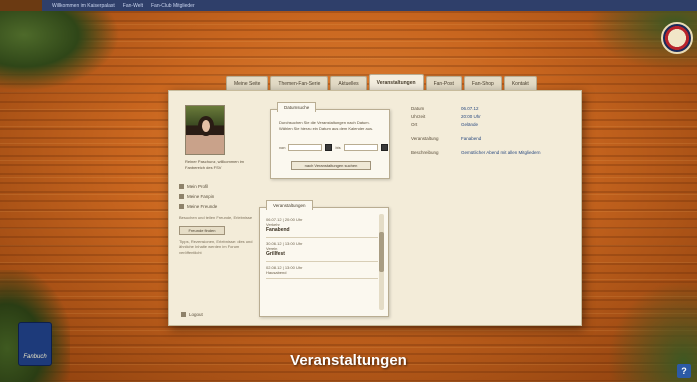 The image size is (697, 382). Describe the element at coordinates (297, 107) in the screenshot. I see `date-search-tab: Datumsuche` at that location.